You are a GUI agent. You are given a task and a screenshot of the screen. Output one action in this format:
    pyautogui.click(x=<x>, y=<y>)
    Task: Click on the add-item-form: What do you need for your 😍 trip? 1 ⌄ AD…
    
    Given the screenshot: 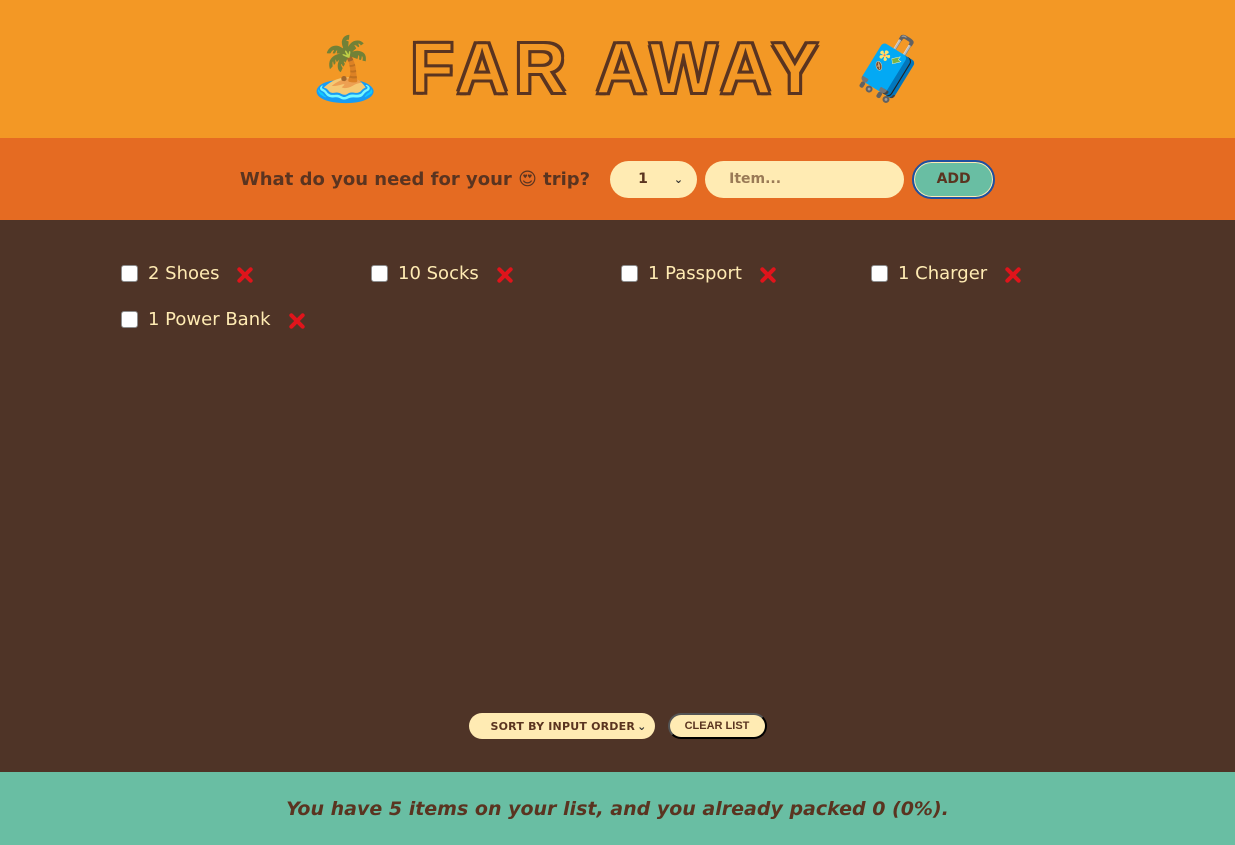 What is the action you would take?
    pyautogui.click(x=617, y=179)
    